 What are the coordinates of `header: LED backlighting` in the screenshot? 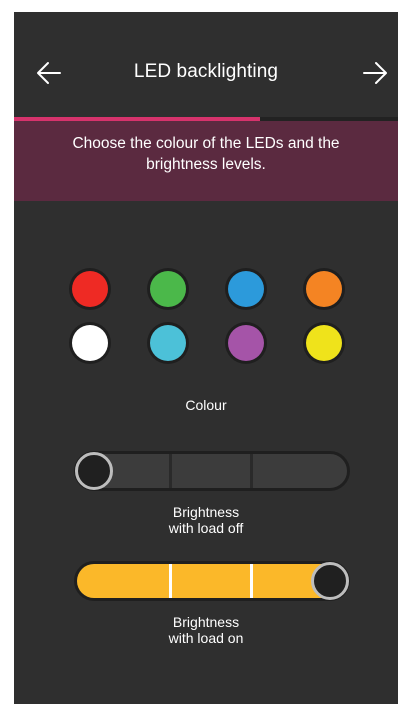 It's located at (206, 65).